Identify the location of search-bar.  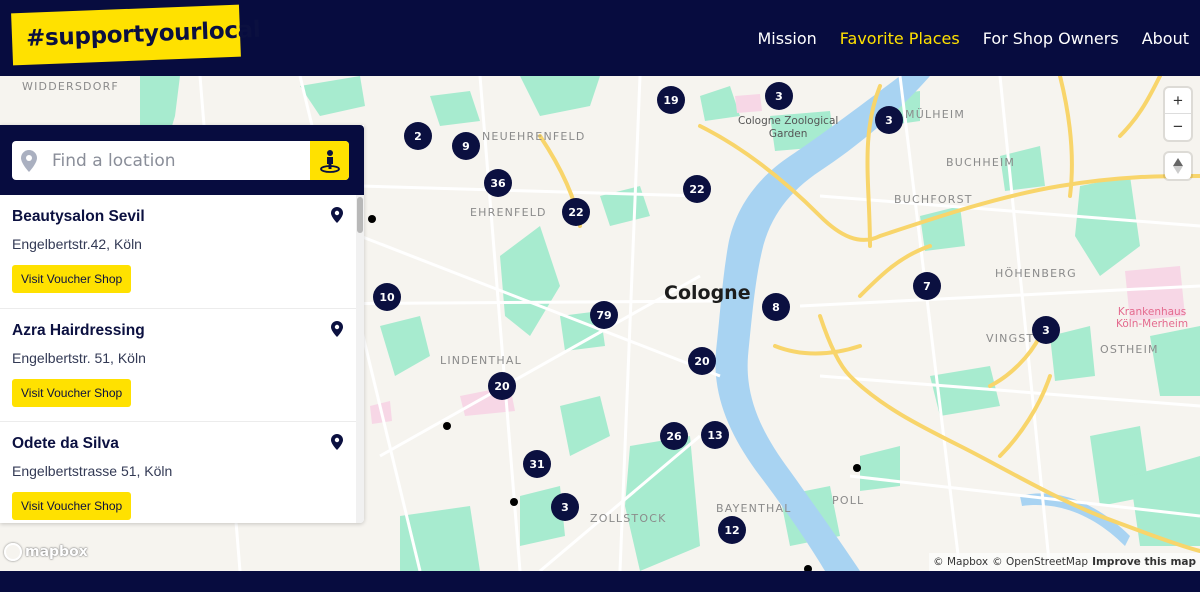
(182, 160).